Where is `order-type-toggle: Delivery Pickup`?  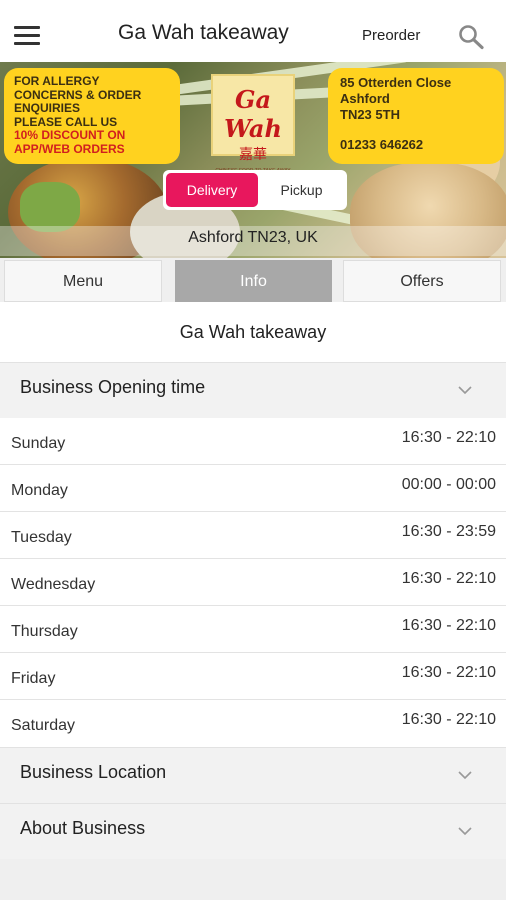
order-type-toggle: Delivery Pickup is located at coordinates (255, 190).